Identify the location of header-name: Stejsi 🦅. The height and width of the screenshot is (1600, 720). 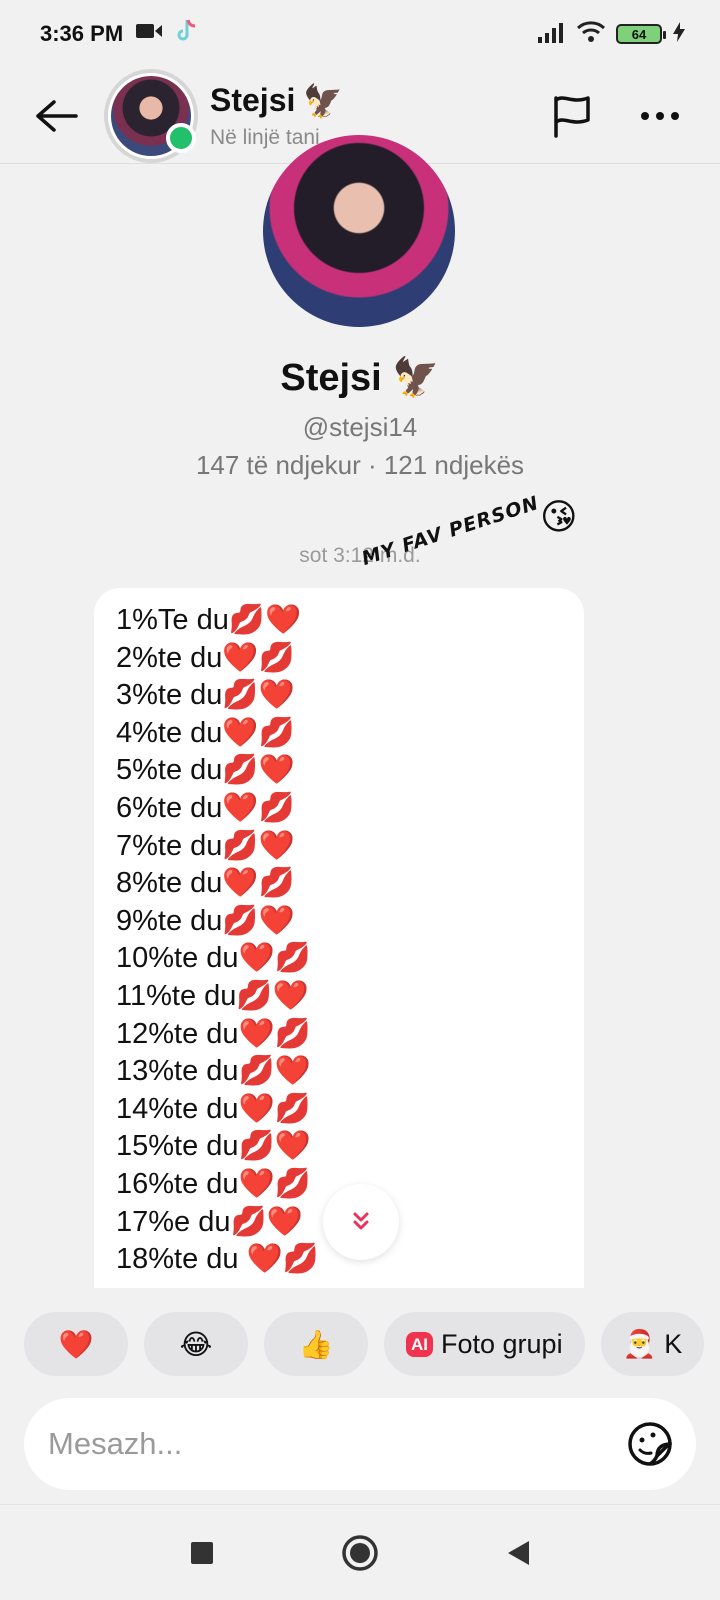
(276, 101).